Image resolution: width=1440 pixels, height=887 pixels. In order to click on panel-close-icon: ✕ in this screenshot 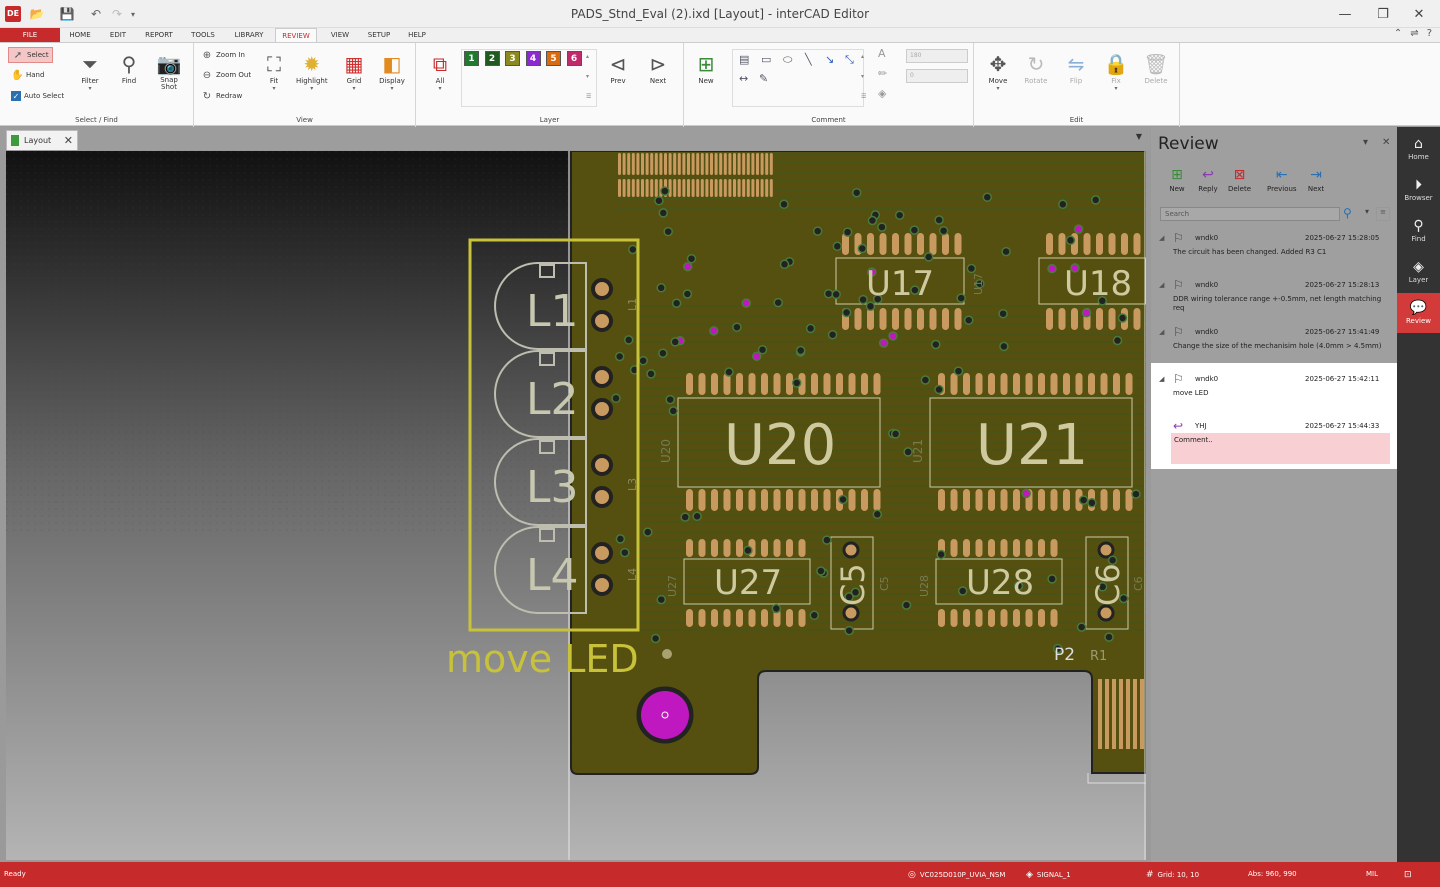, I will do `click(1386, 142)`.